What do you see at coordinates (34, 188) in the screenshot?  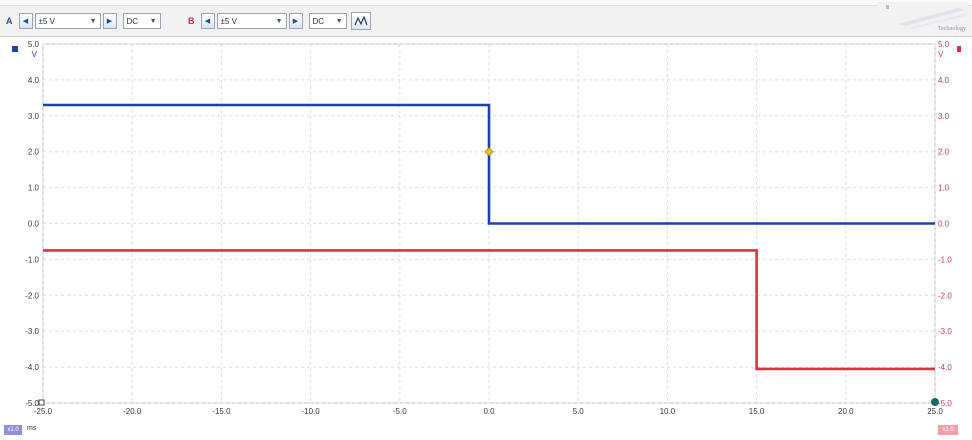 I see `y-tick-label-left: 1.0` at bounding box center [34, 188].